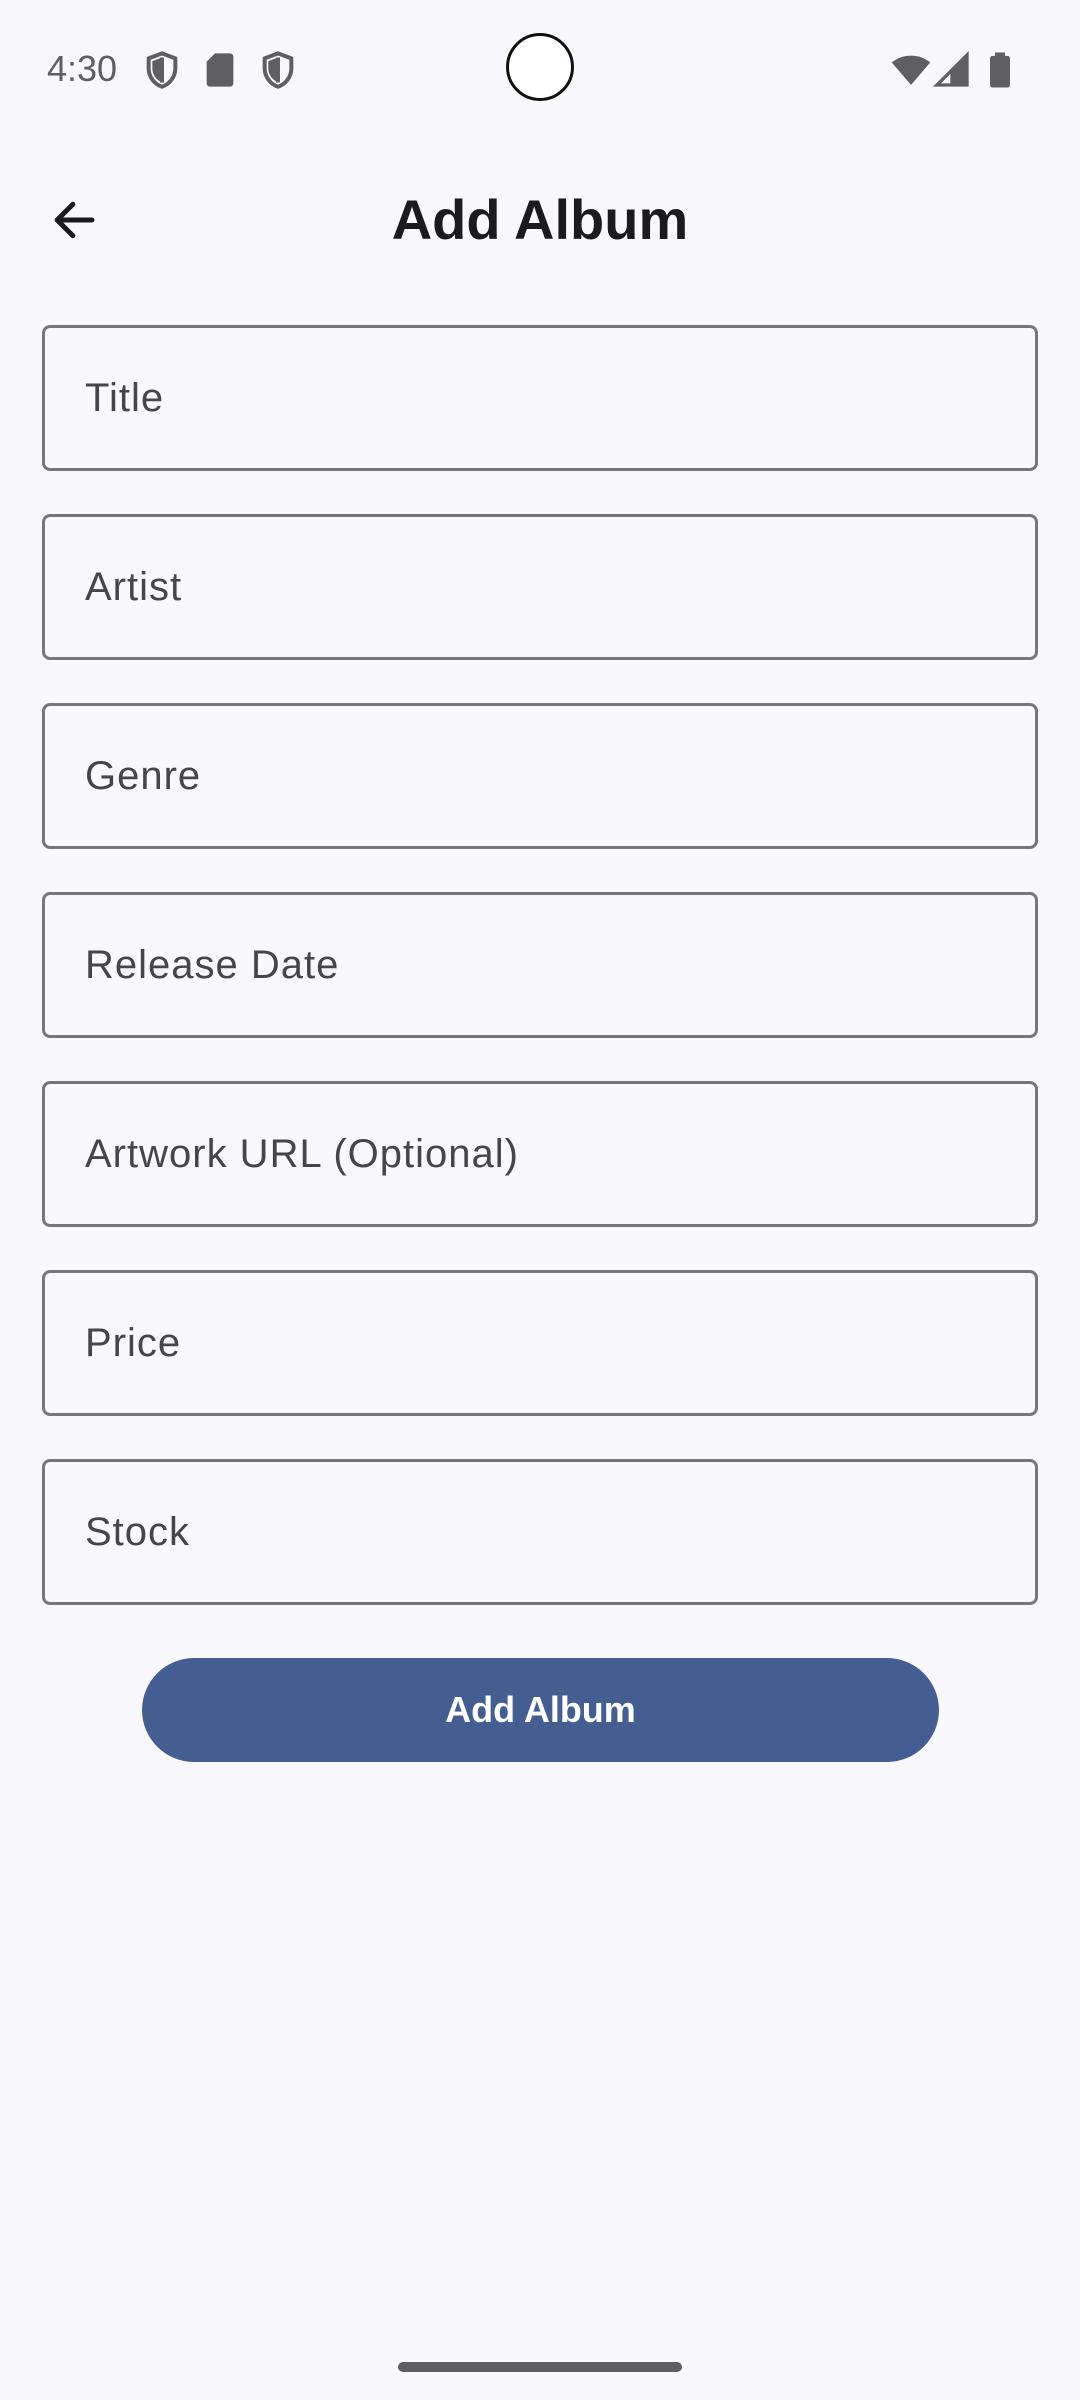 The height and width of the screenshot is (2400, 1080). What do you see at coordinates (220, 70) in the screenshot?
I see `sd-card-icon` at bounding box center [220, 70].